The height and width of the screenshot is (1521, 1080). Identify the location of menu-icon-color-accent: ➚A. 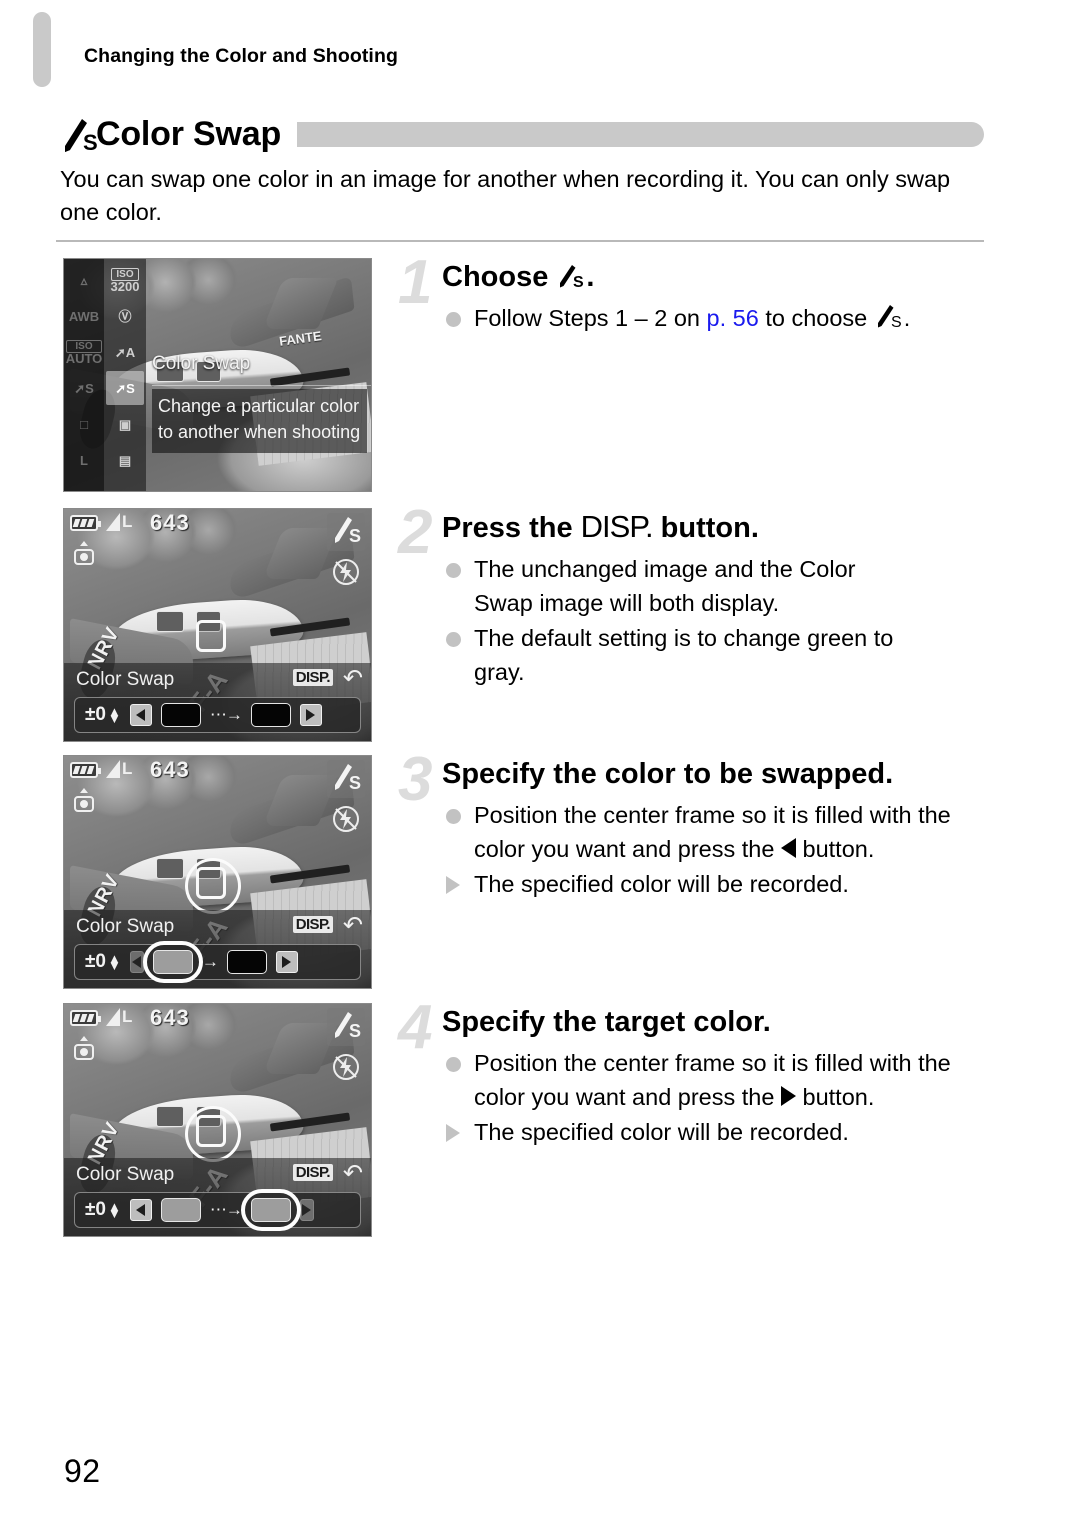
(125, 352).